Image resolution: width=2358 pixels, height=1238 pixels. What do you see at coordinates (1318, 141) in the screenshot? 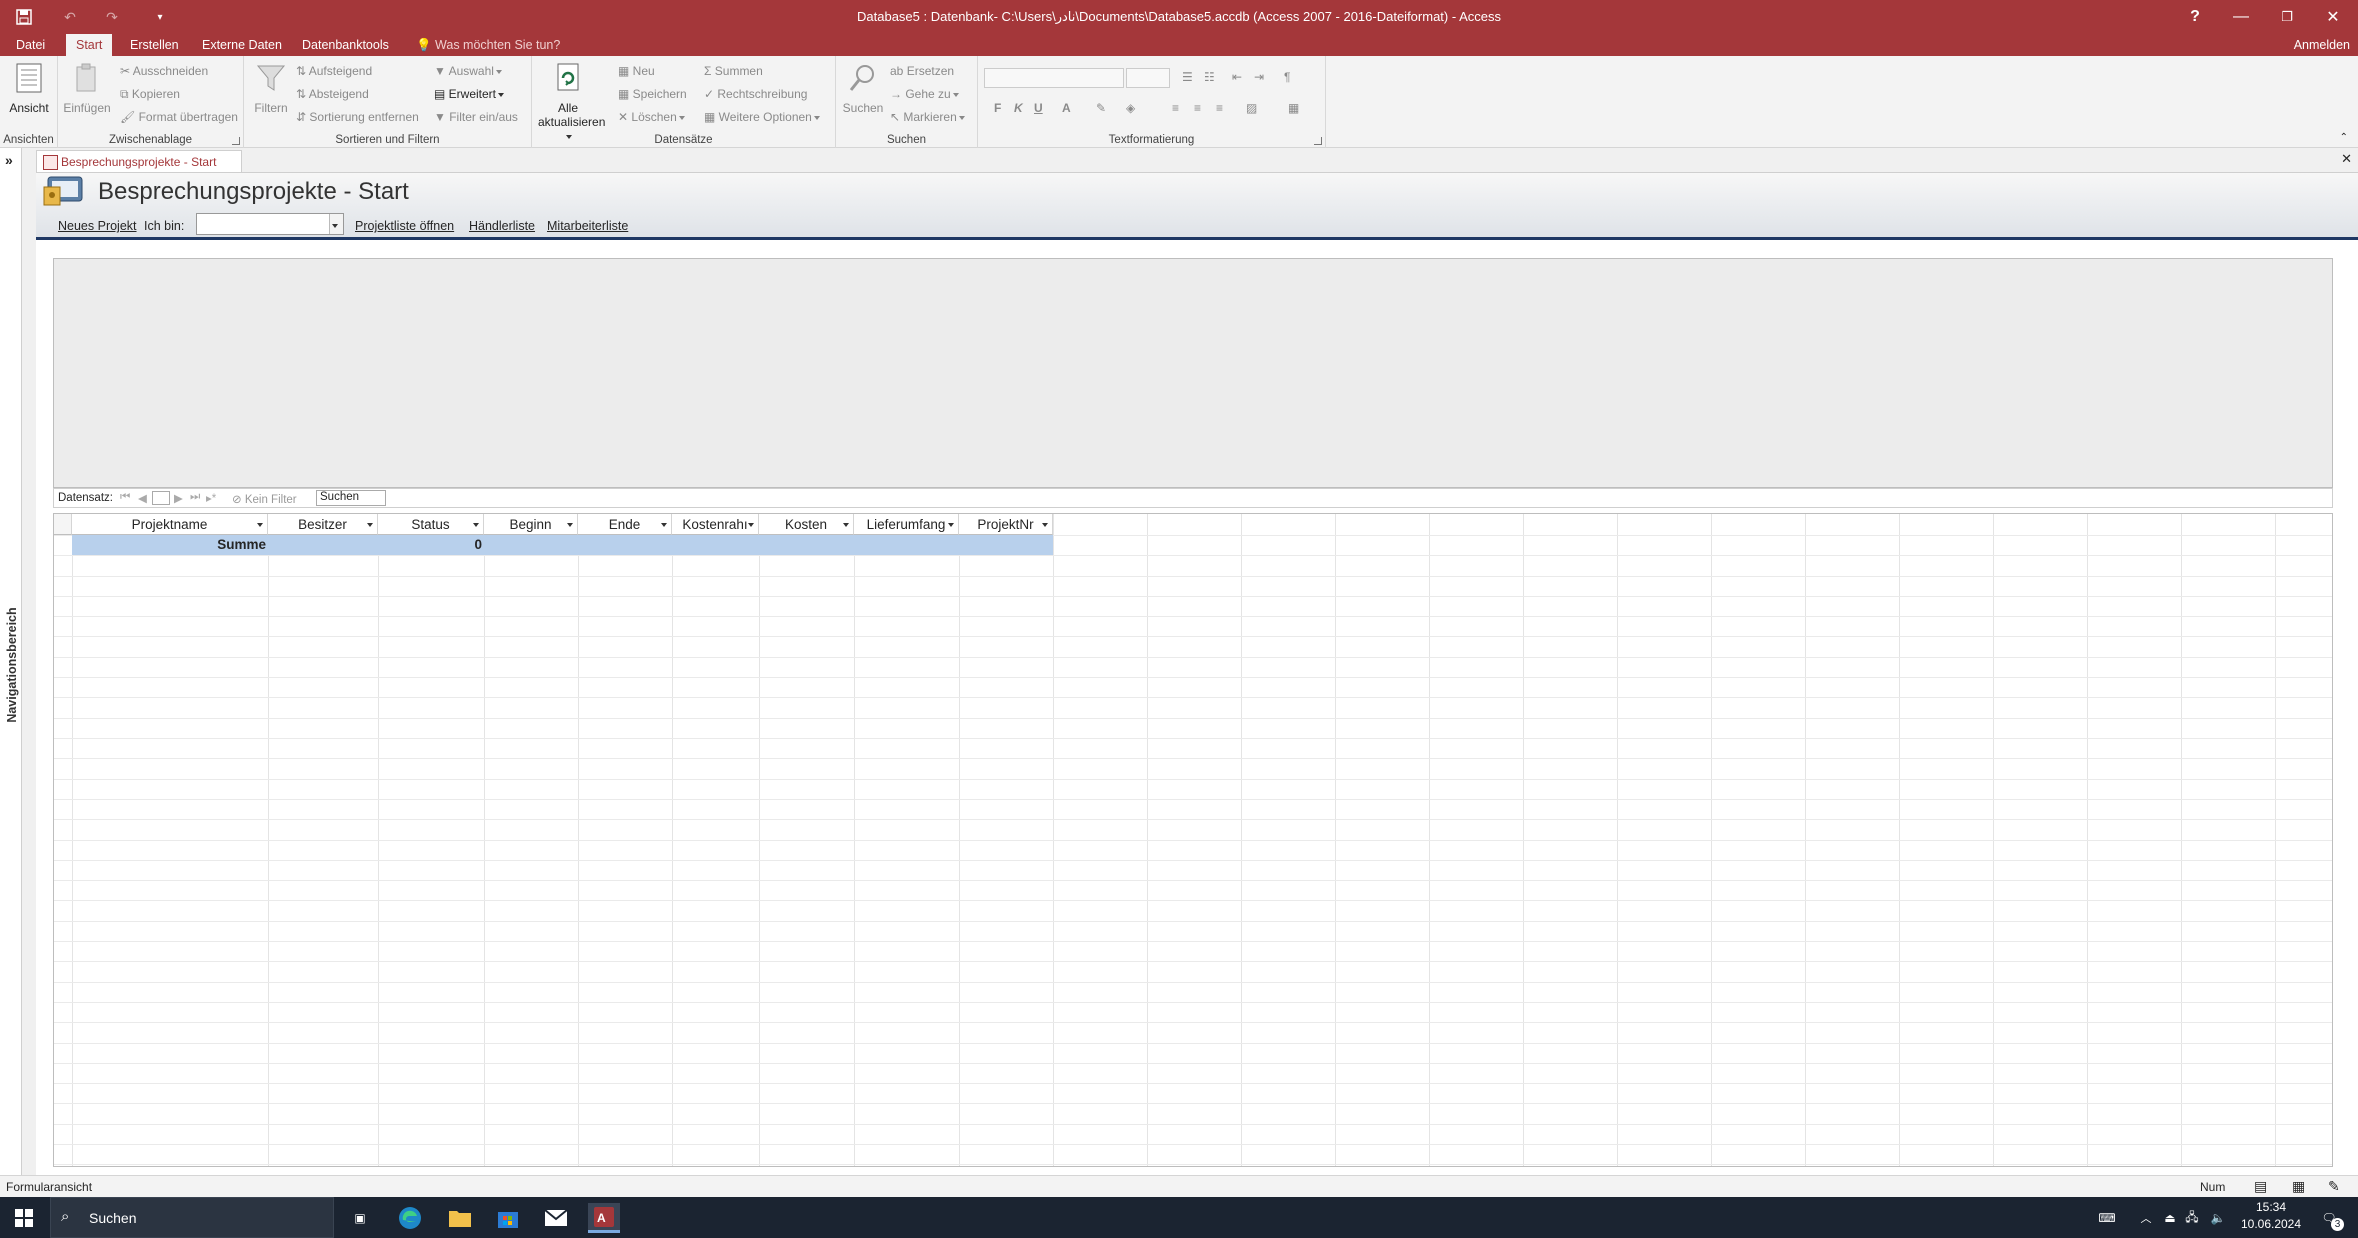
I see `text-launcher-icon` at bounding box center [1318, 141].